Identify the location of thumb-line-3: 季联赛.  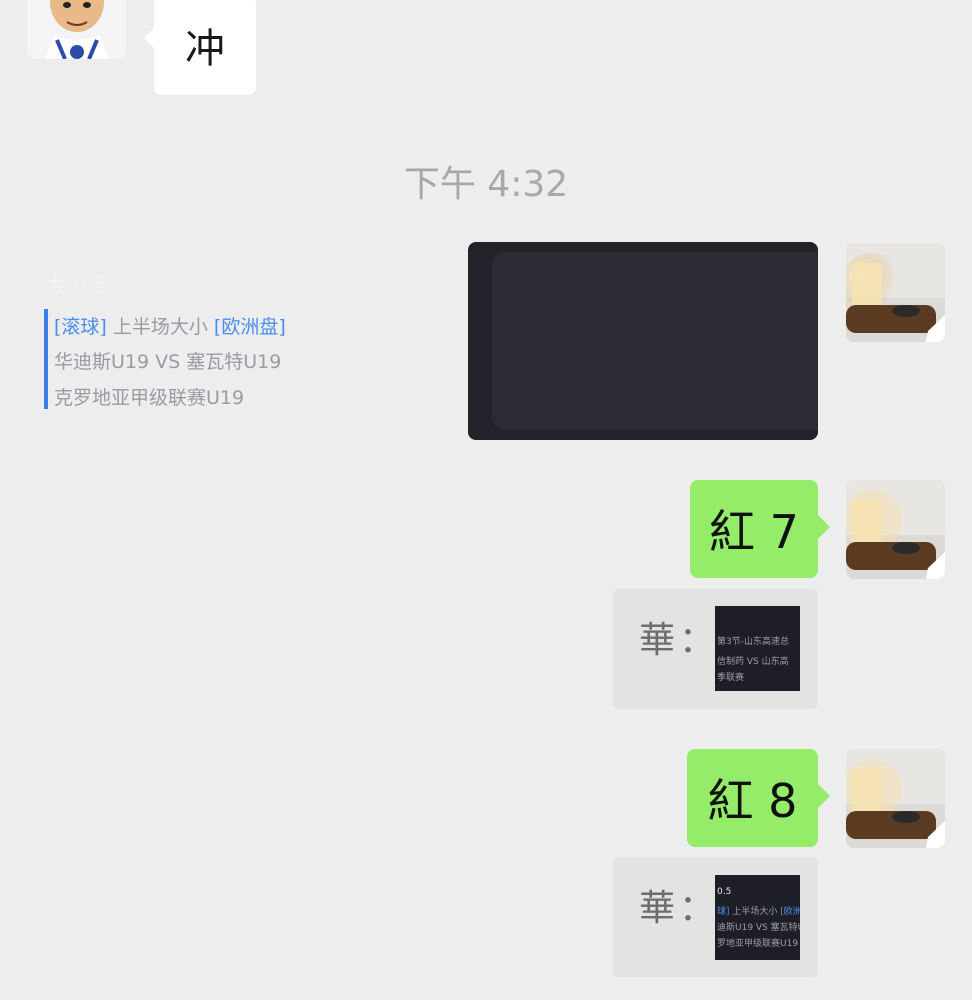
(731, 678).